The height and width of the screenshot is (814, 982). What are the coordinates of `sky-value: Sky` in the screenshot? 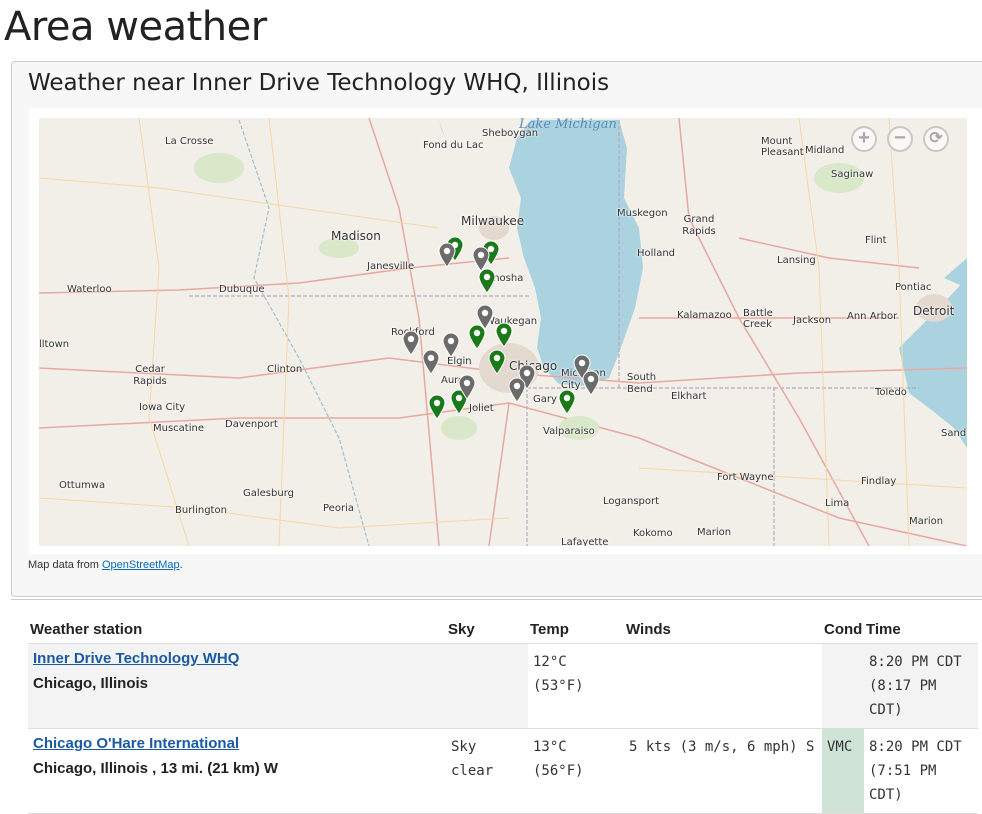 It's located at (464, 747).